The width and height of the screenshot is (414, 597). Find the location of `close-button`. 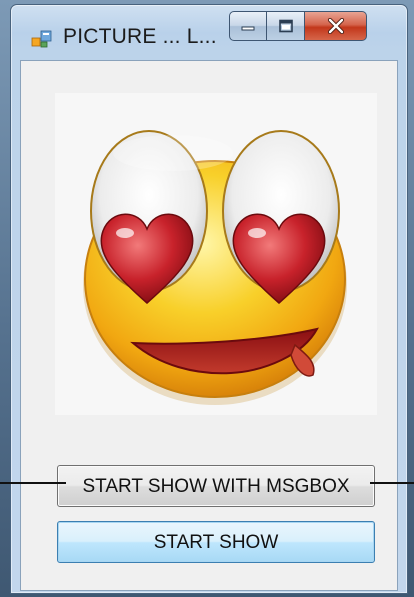

close-button is located at coordinates (336, 26).